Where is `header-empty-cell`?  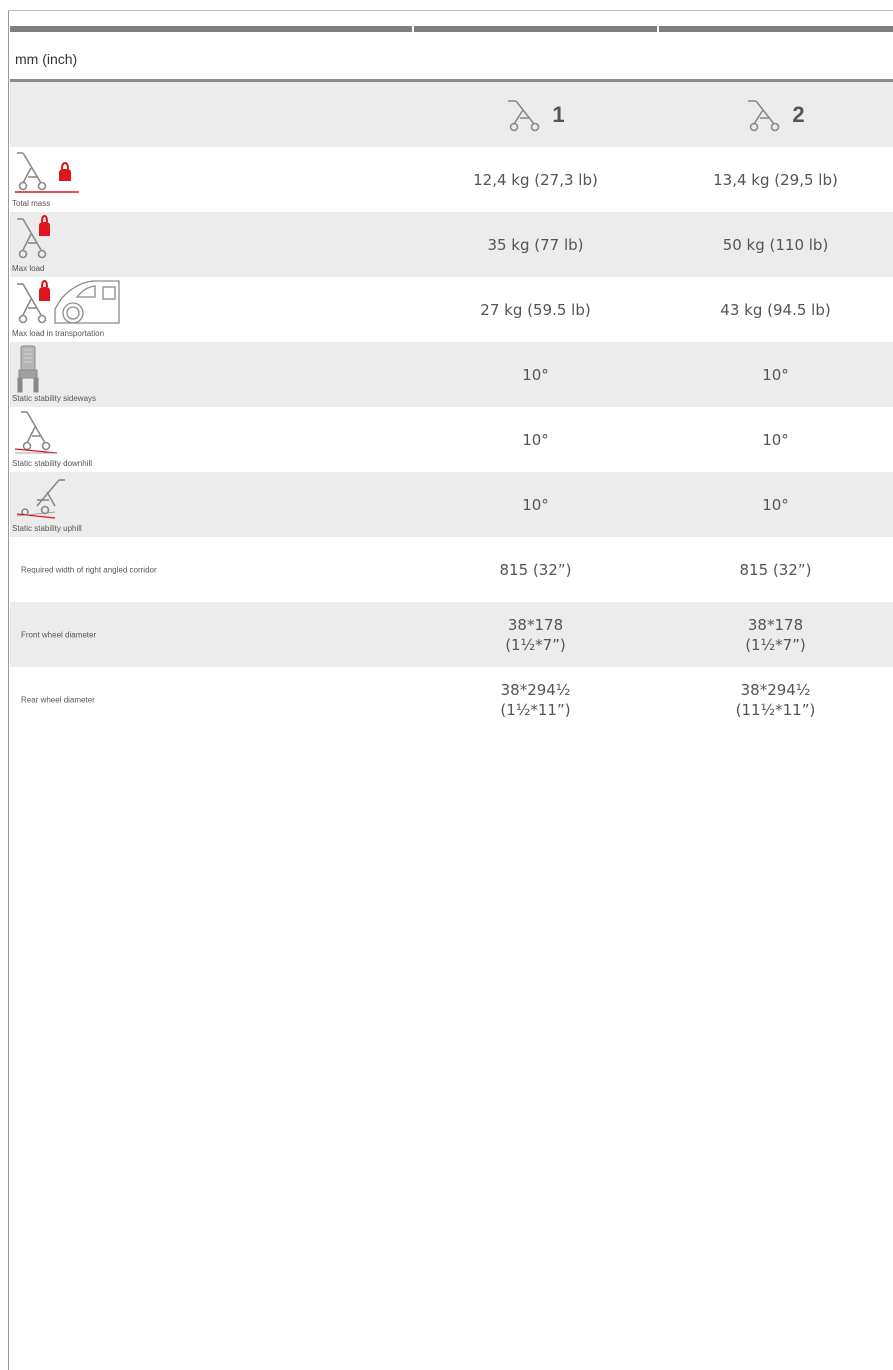 header-empty-cell is located at coordinates (211, 114).